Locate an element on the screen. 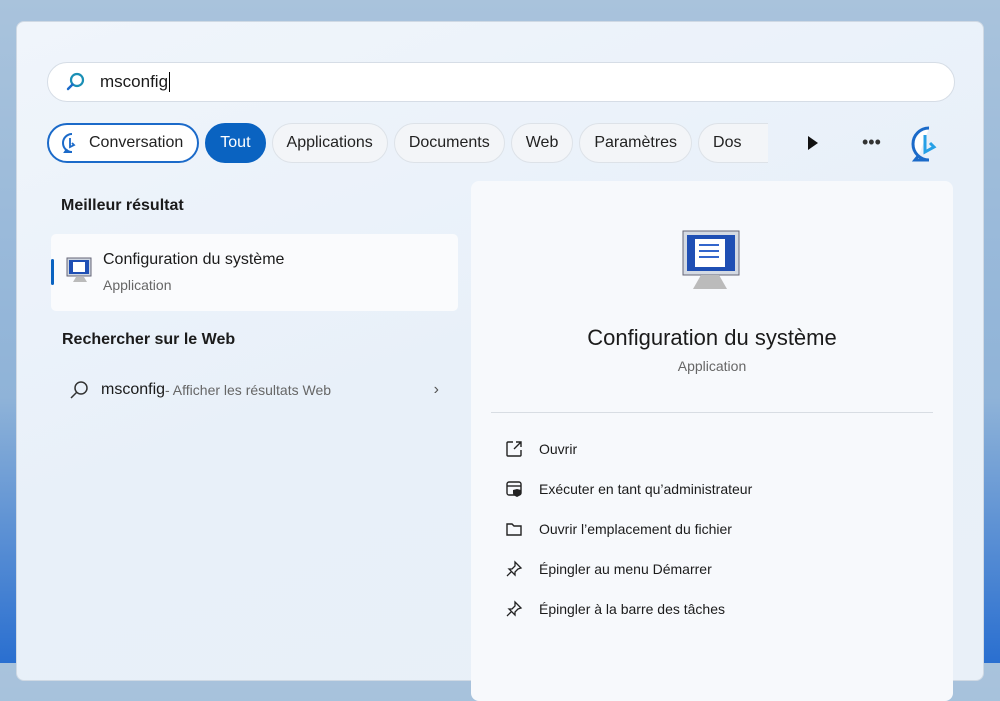 The width and height of the screenshot is (1000, 701). selection-indicator is located at coordinates (52, 272).